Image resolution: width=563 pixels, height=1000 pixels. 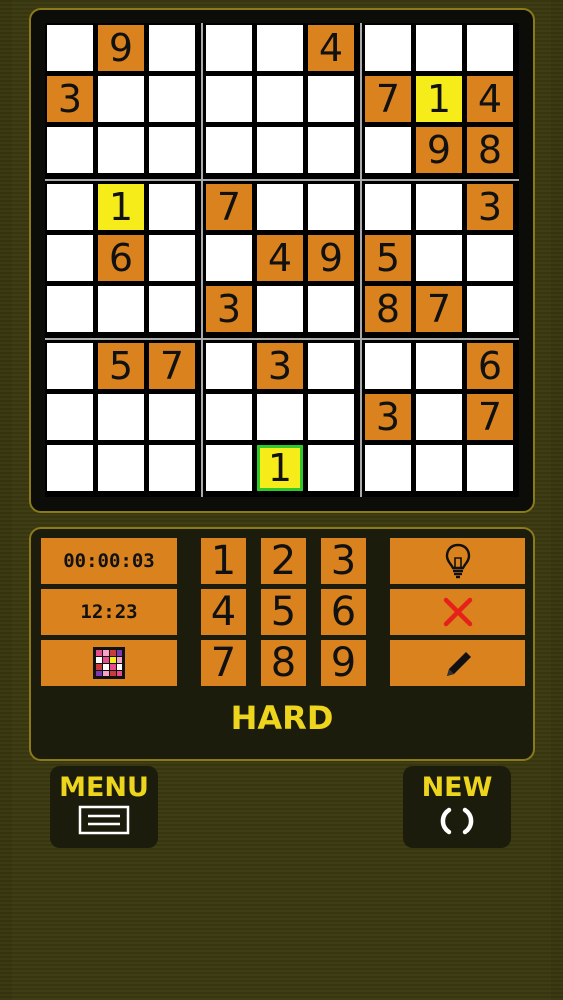 I want to click on sudoku-cell-r9c4, so click(x=229, y=468).